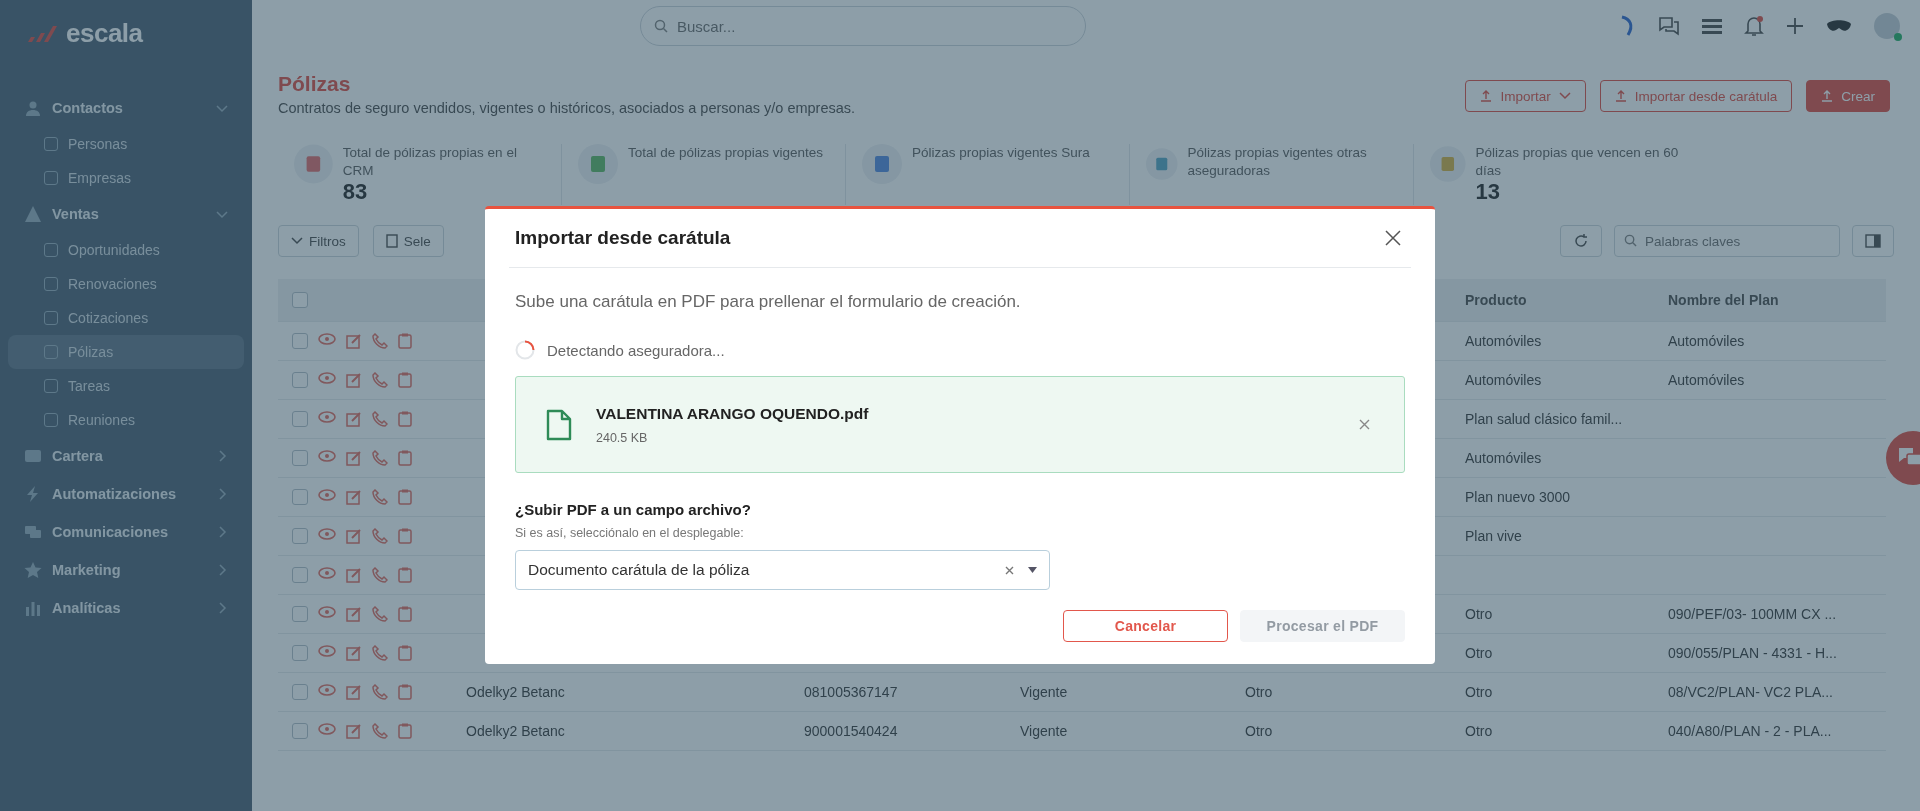 This screenshot has height=811, width=1920. What do you see at coordinates (1581, 241) in the screenshot?
I see `refresh-button` at bounding box center [1581, 241].